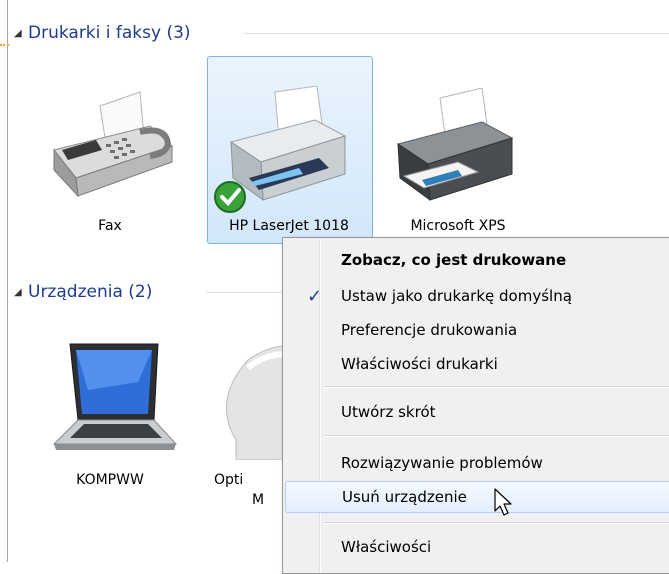  What do you see at coordinates (455, 145) in the screenshot?
I see `printer-icon` at bounding box center [455, 145].